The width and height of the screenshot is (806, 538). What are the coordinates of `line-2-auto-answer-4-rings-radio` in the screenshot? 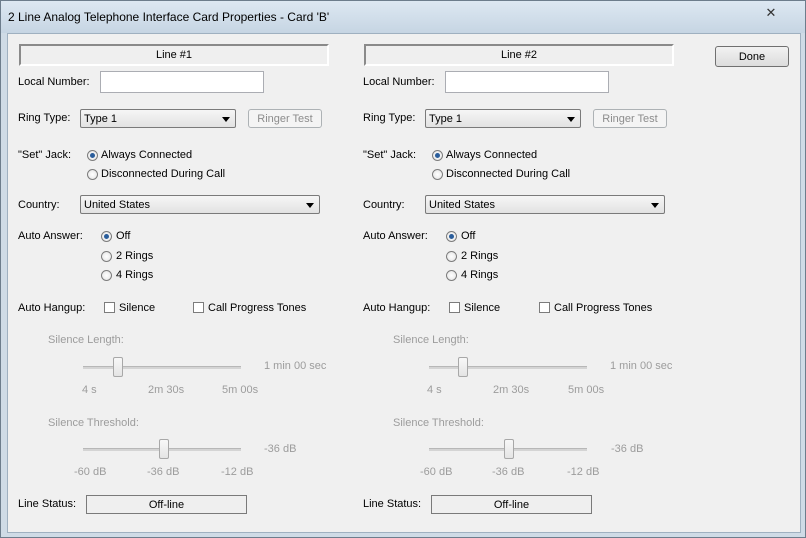 It's located at (451, 275).